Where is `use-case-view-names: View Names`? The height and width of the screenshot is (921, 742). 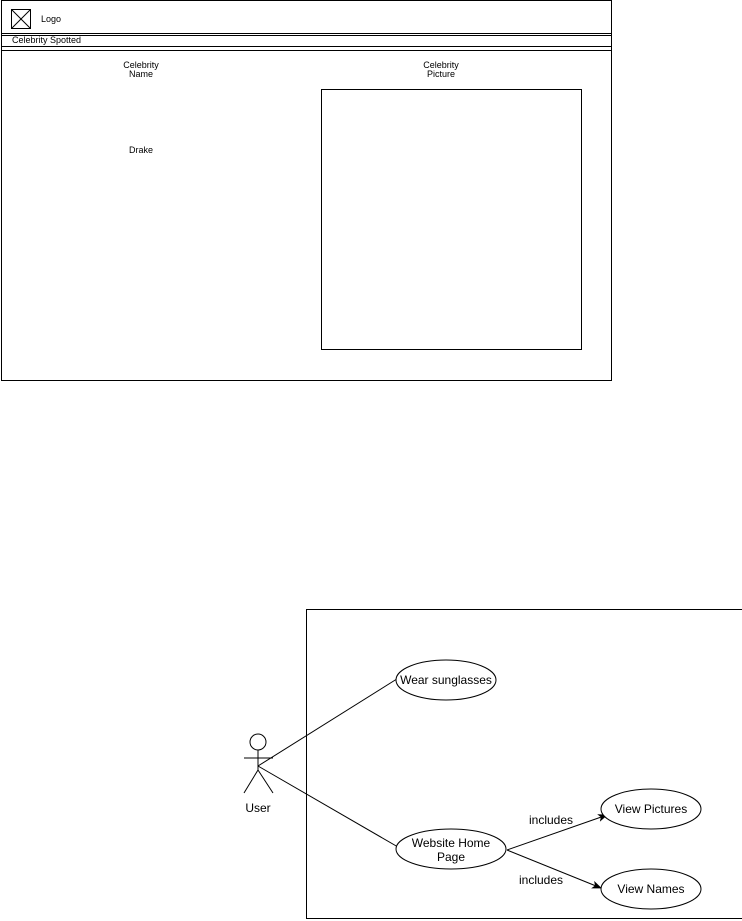 use-case-view-names: View Names is located at coordinates (651, 889).